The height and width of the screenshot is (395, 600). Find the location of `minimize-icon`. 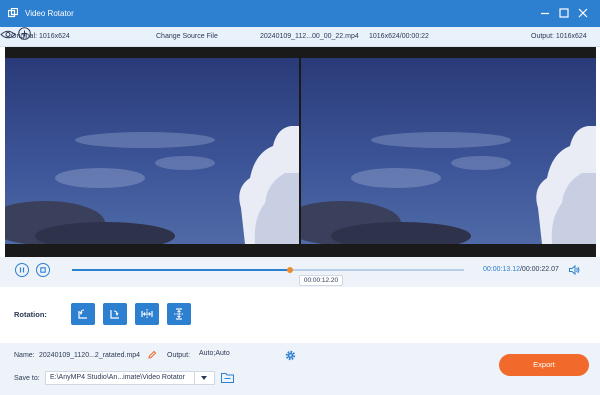

minimize-icon is located at coordinates (545, 13).